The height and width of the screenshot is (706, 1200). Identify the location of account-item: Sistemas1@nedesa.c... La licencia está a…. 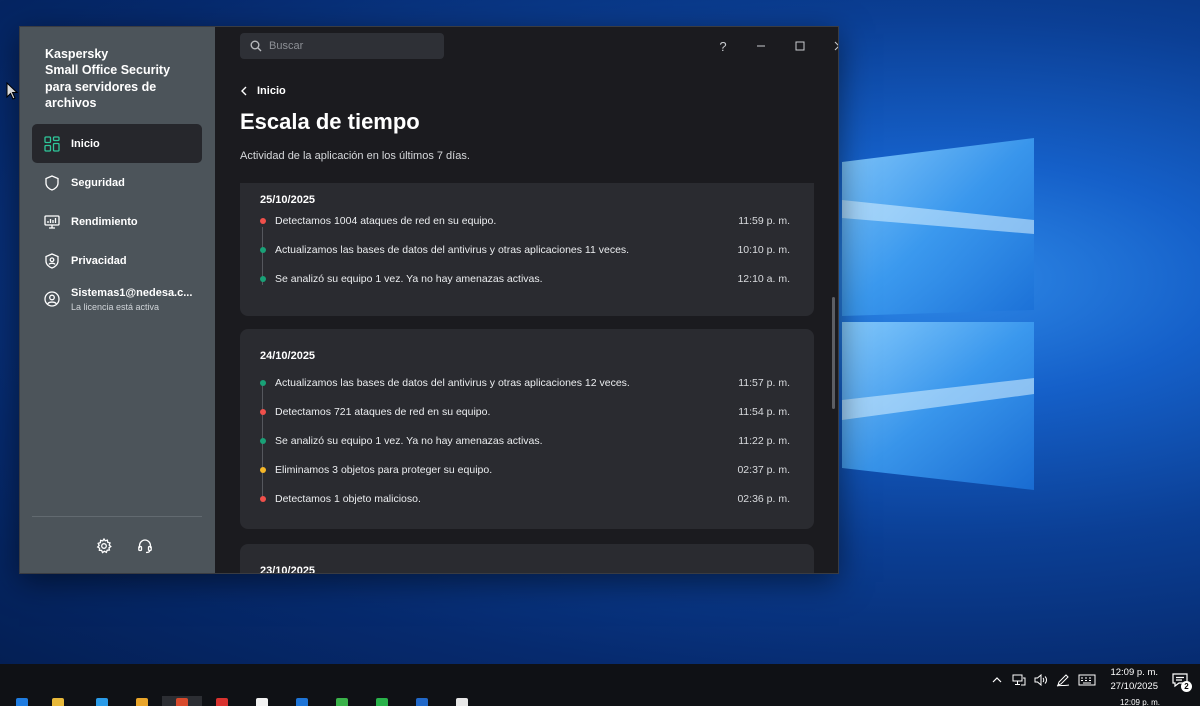
(117, 300).